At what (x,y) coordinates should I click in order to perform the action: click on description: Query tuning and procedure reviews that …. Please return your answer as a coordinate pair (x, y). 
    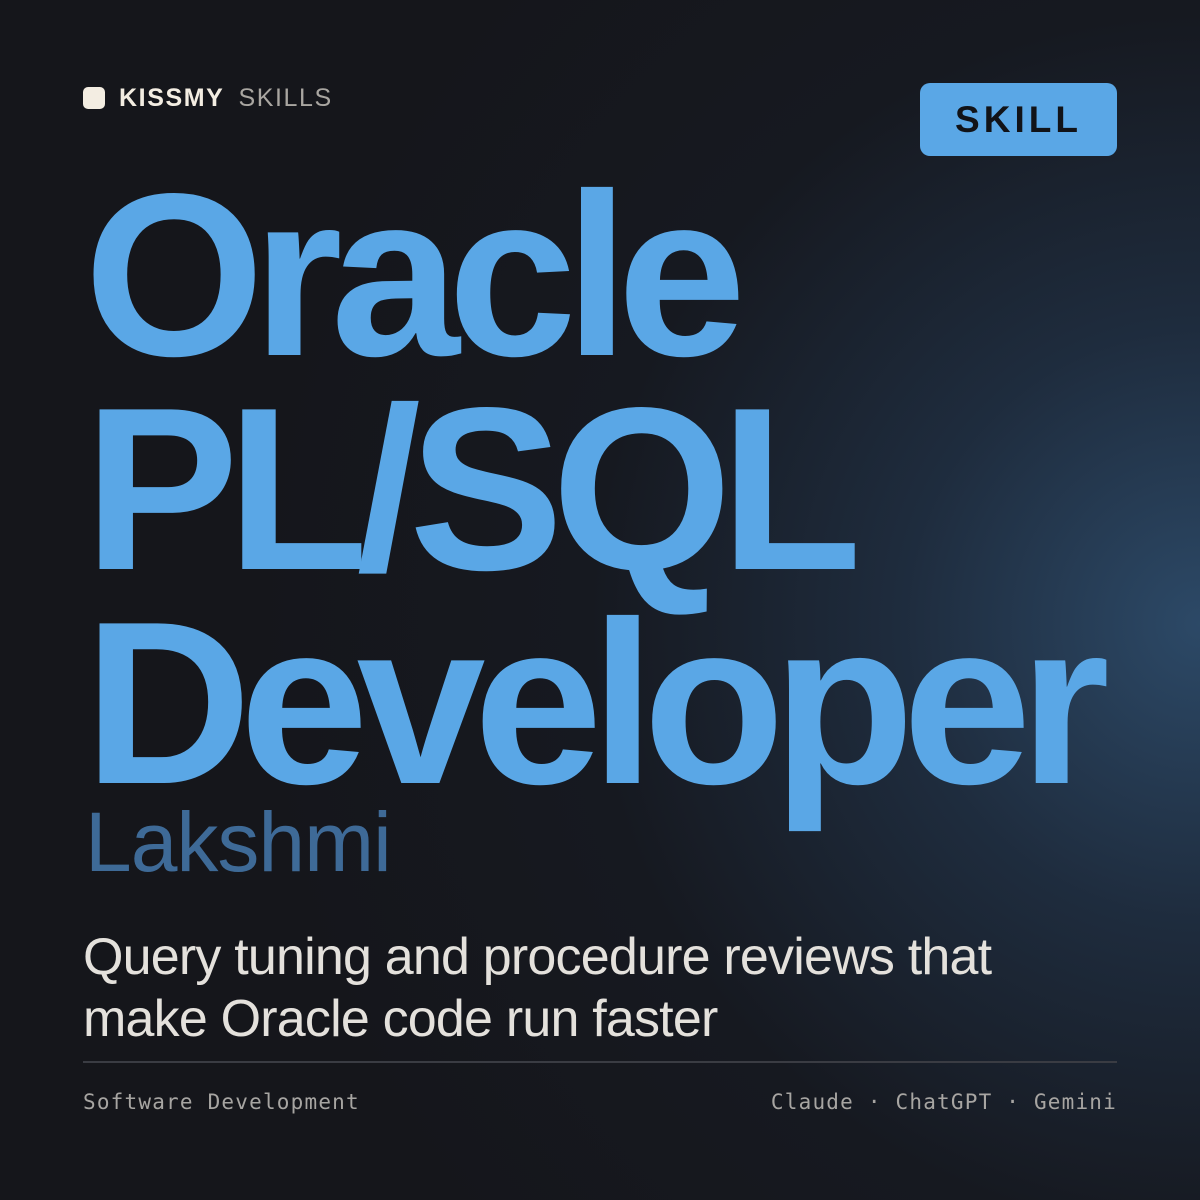
    Looking at the image, I should click on (537, 988).